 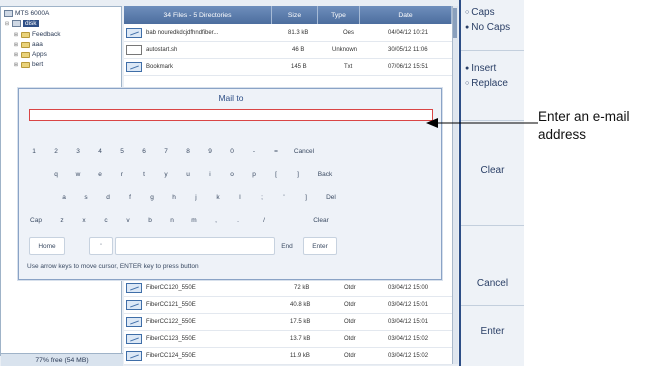 I want to click on key-v: v, so click(x=128, y=220).